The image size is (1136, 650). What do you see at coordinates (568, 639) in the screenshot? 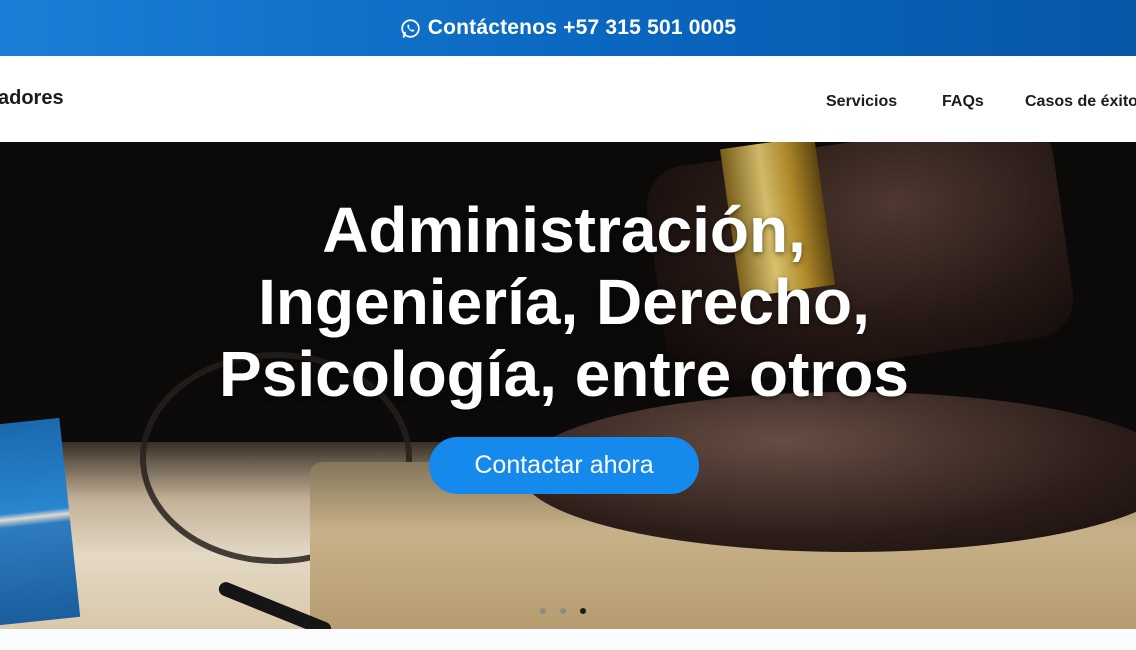
I see `next-section` at bounding box center [568, 639].